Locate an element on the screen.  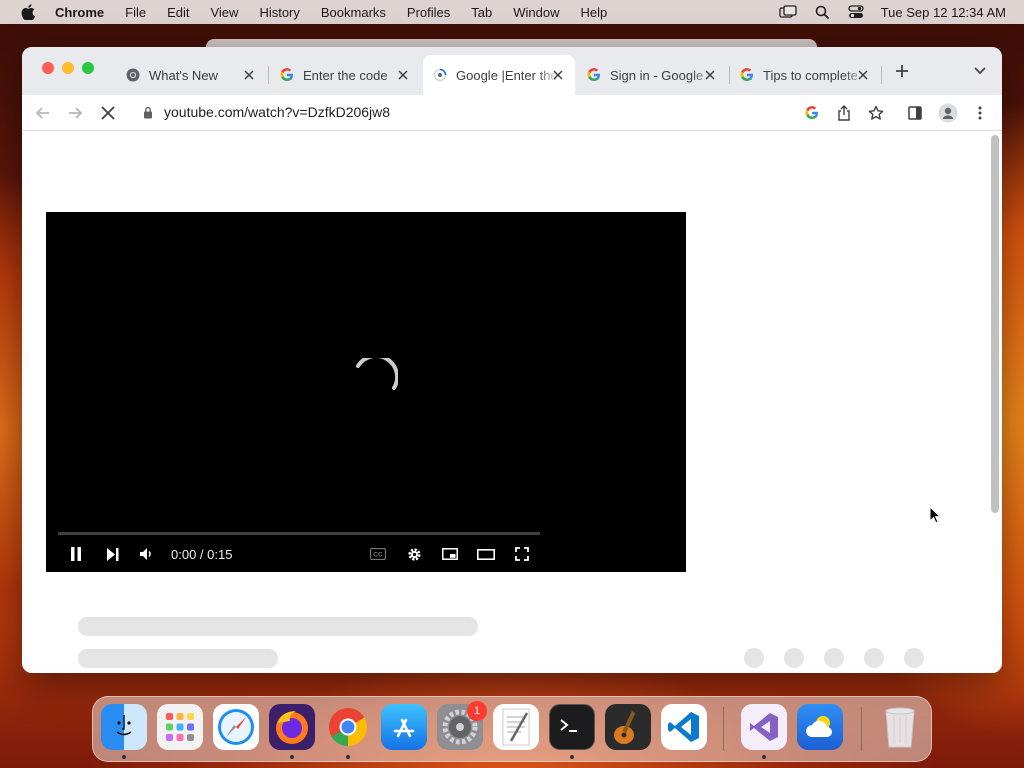
menubar-clock: Tue Sep 12 12:34 AM is located at coordinates (943, 12).